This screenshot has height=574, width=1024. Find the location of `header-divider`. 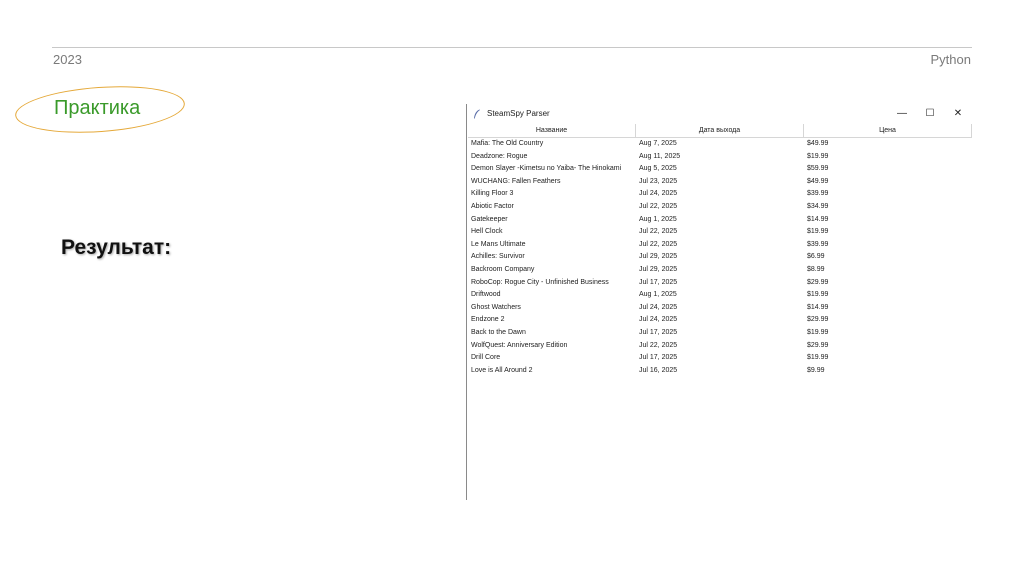

header-divider is located at coordinates (512, 47).